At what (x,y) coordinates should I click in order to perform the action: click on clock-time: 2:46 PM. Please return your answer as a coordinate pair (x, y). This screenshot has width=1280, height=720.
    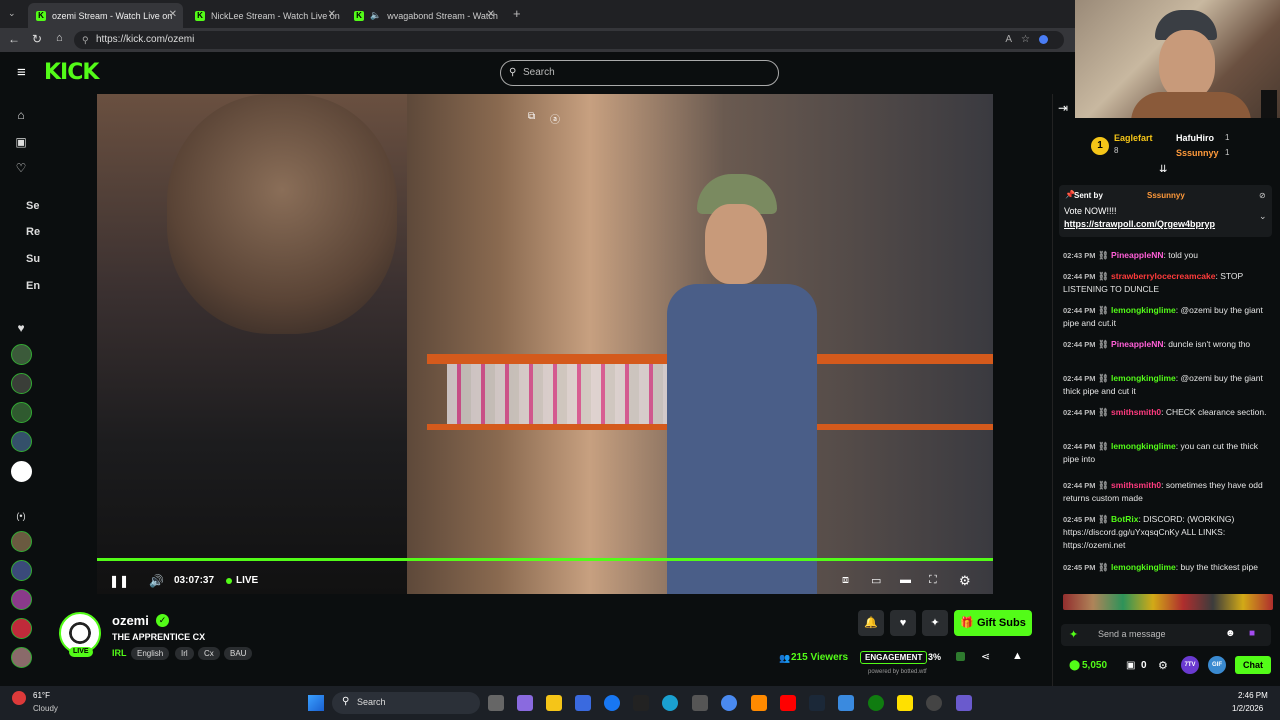
    Looking at the image, I should click on (1253, 695).